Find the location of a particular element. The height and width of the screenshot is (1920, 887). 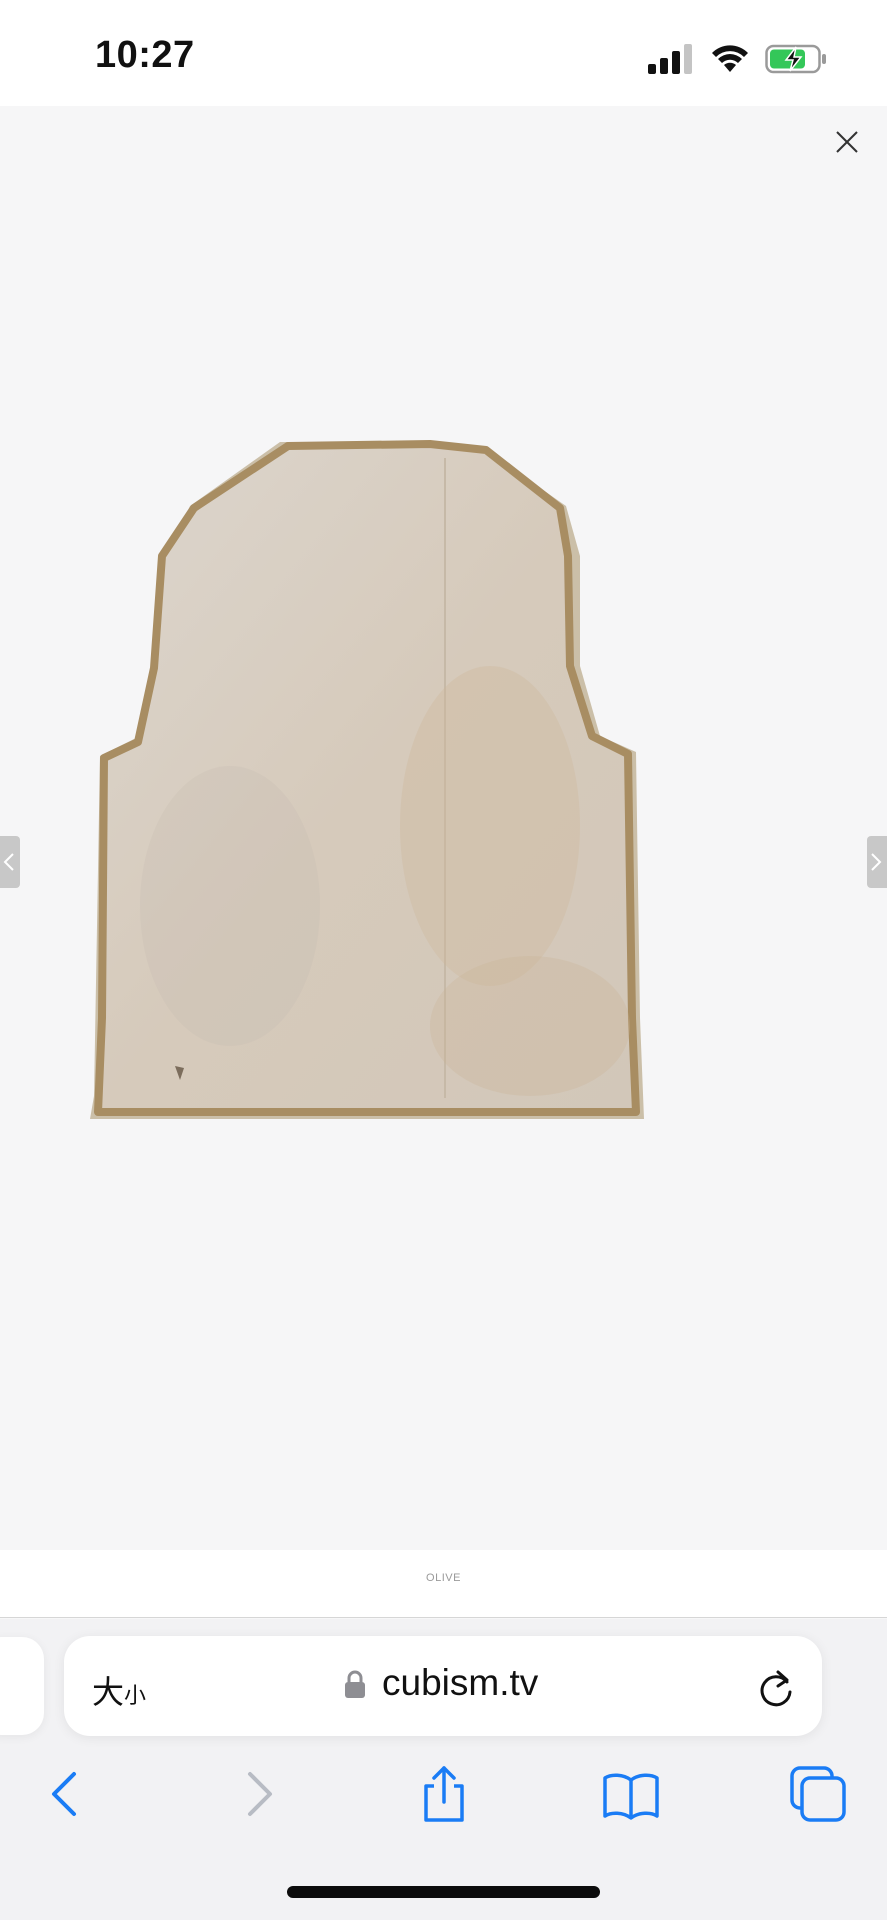

image-caption: OLIVE is located at coordinates (443, 1578).